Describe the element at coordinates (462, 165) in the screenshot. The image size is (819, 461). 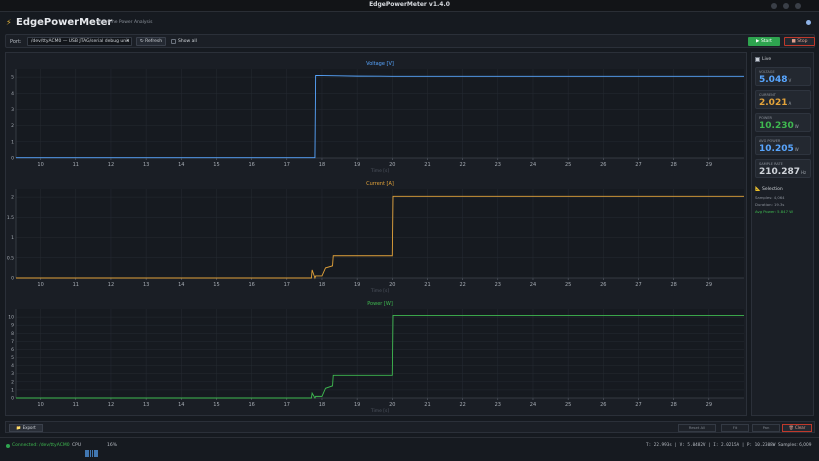
I see `x-tick-label: 22` at that location.